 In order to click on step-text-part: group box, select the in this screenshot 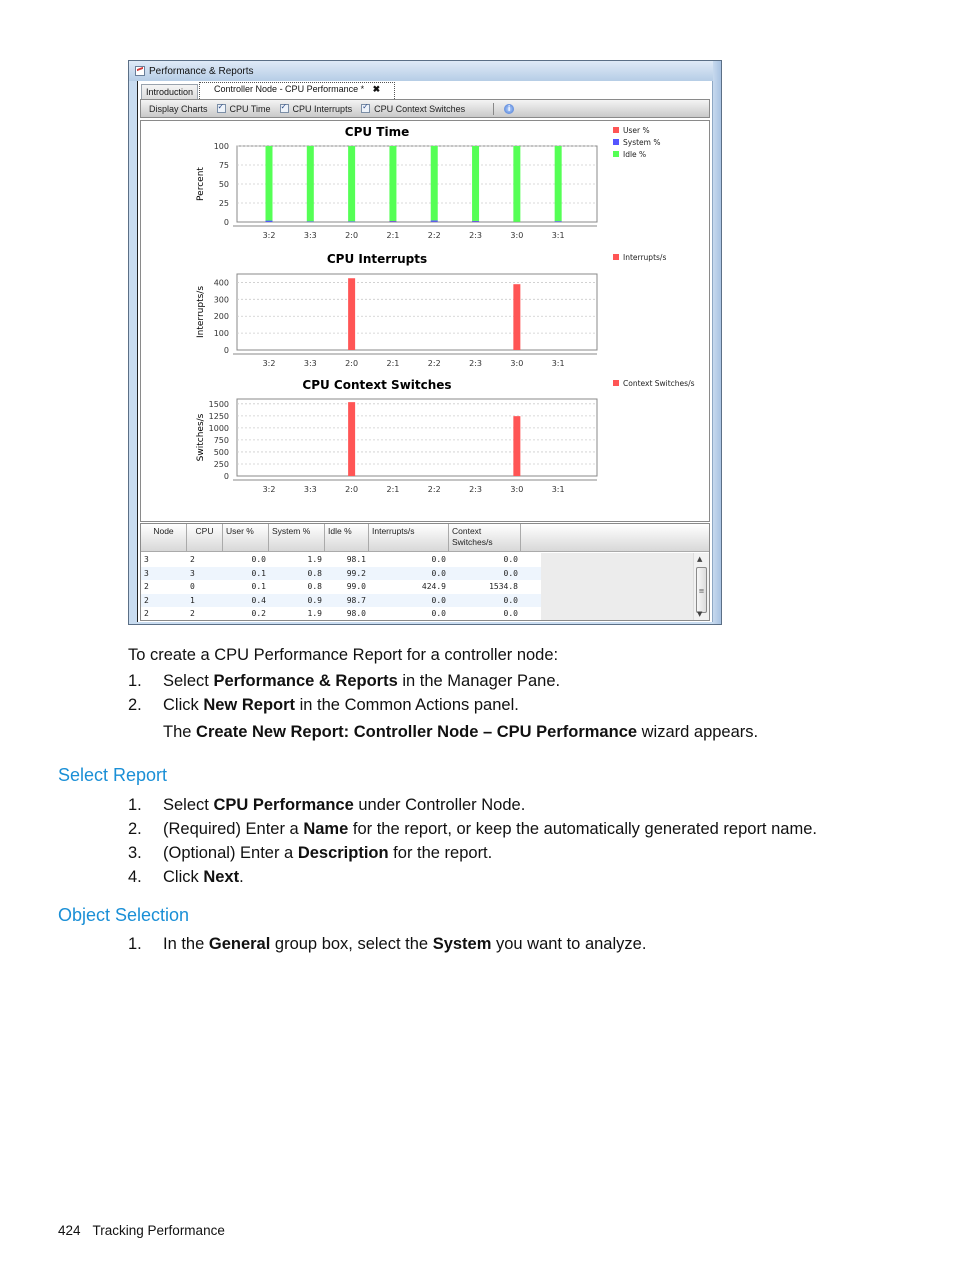, I will do `click(351, 944)`.